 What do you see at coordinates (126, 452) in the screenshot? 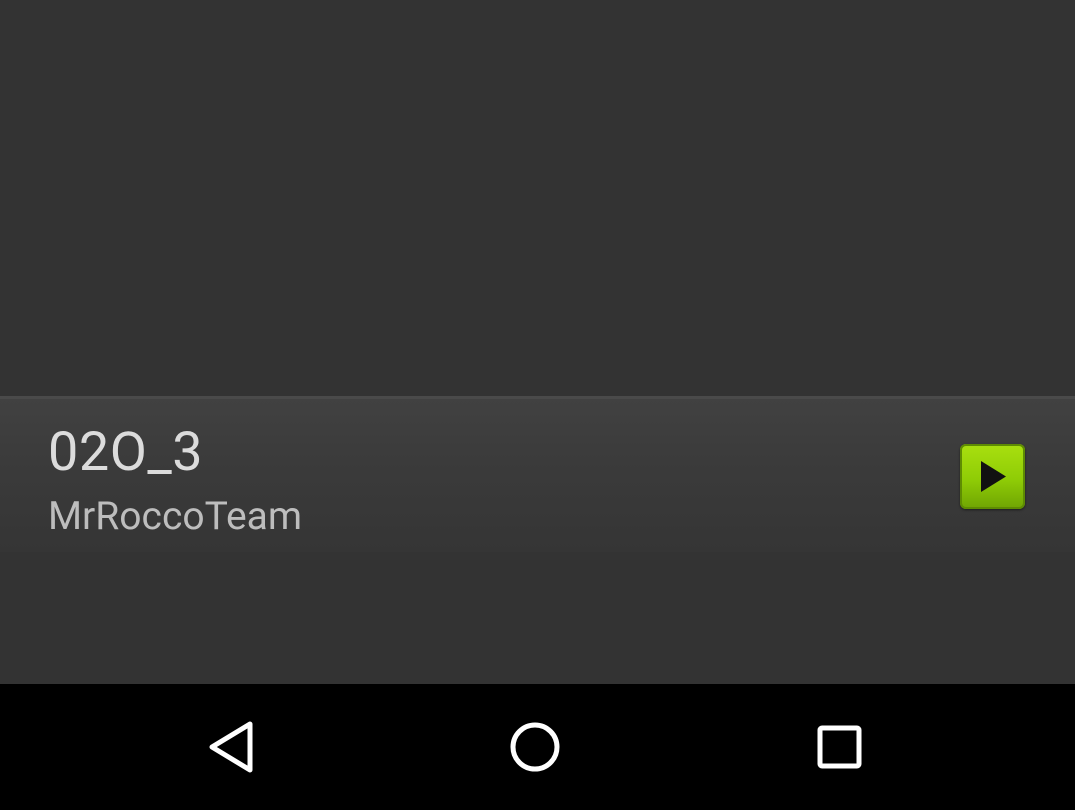
I see `track-title: 02O_3` at bounding box center [126, 452].